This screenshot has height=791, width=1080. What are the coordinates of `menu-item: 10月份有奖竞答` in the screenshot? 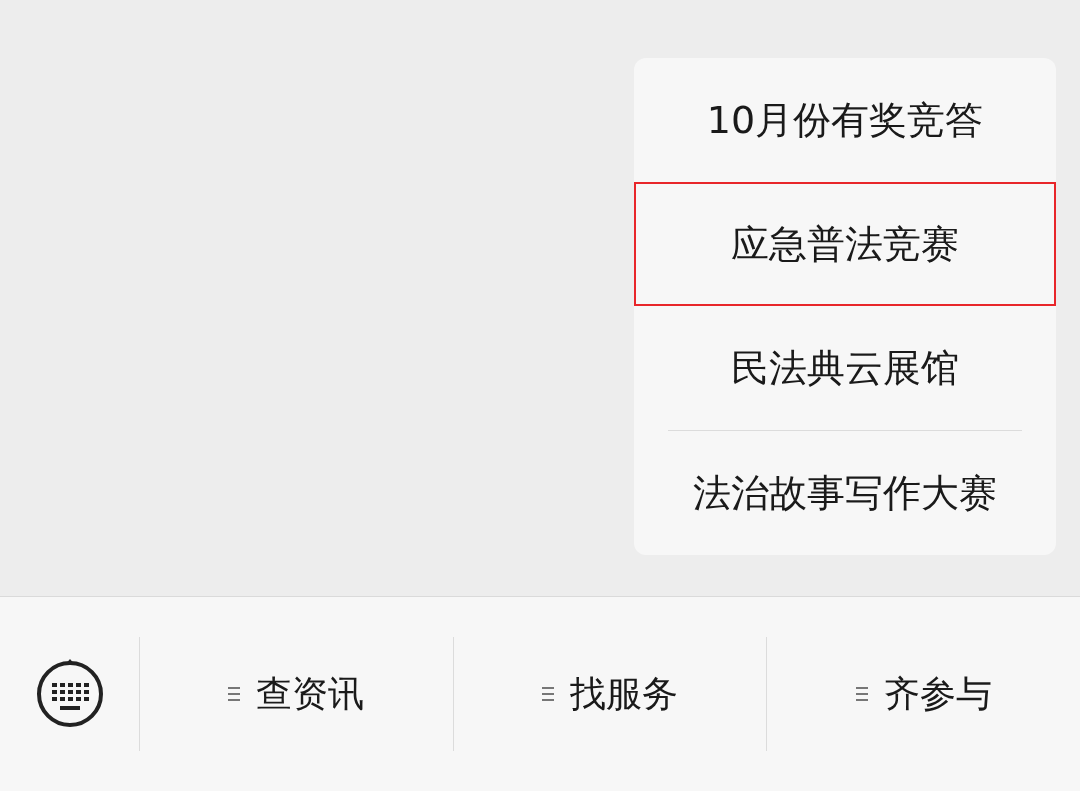 It's located at (845, 120).